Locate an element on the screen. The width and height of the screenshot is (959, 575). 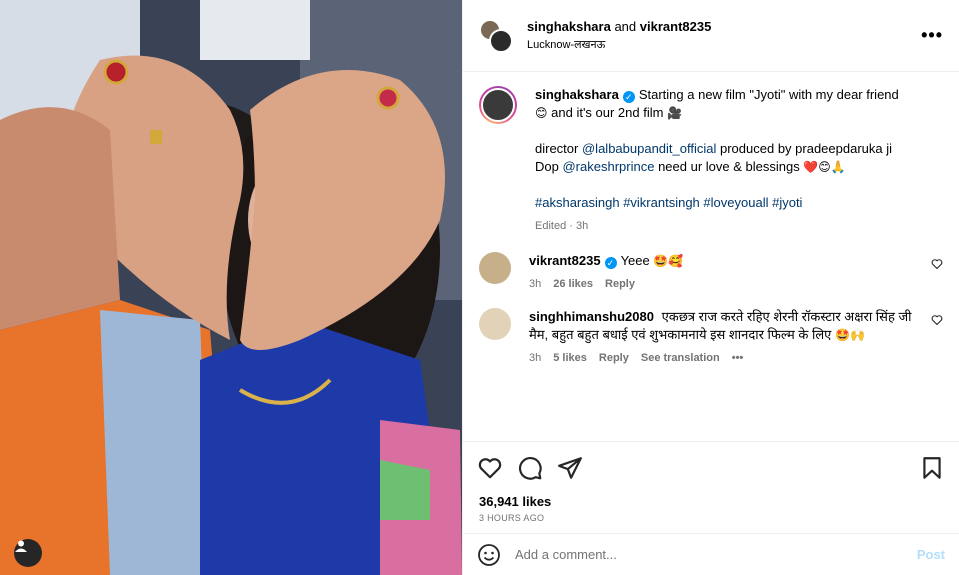
user-tag-button is located at coordinates (28, 553).